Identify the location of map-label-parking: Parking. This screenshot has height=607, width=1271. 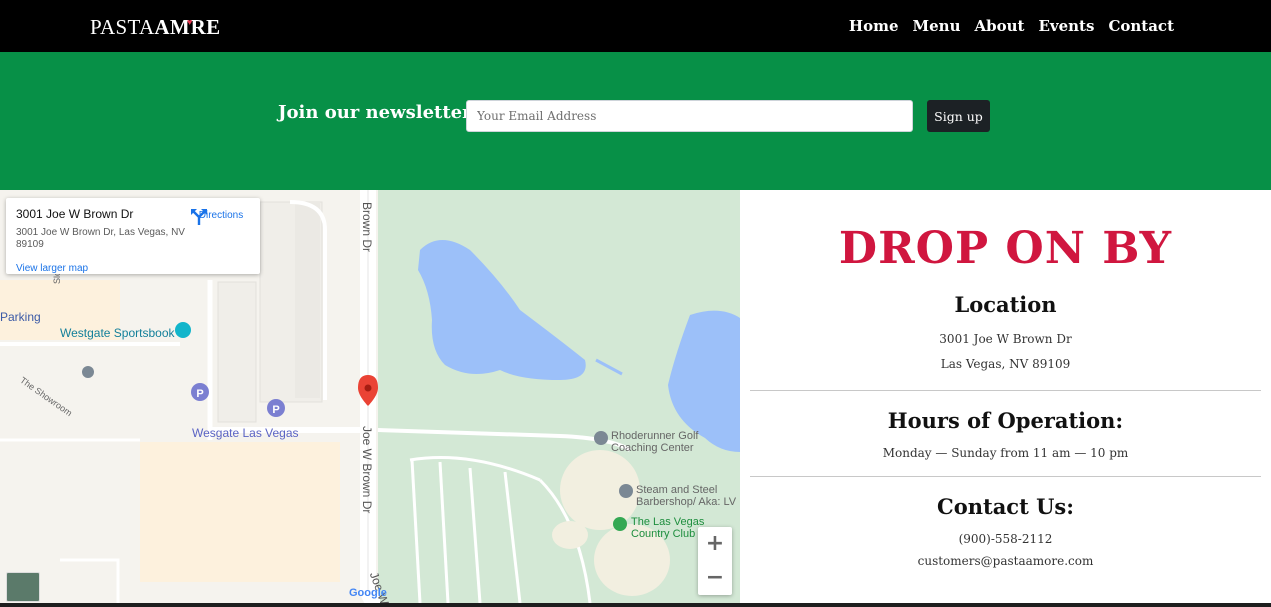
(20, 317).